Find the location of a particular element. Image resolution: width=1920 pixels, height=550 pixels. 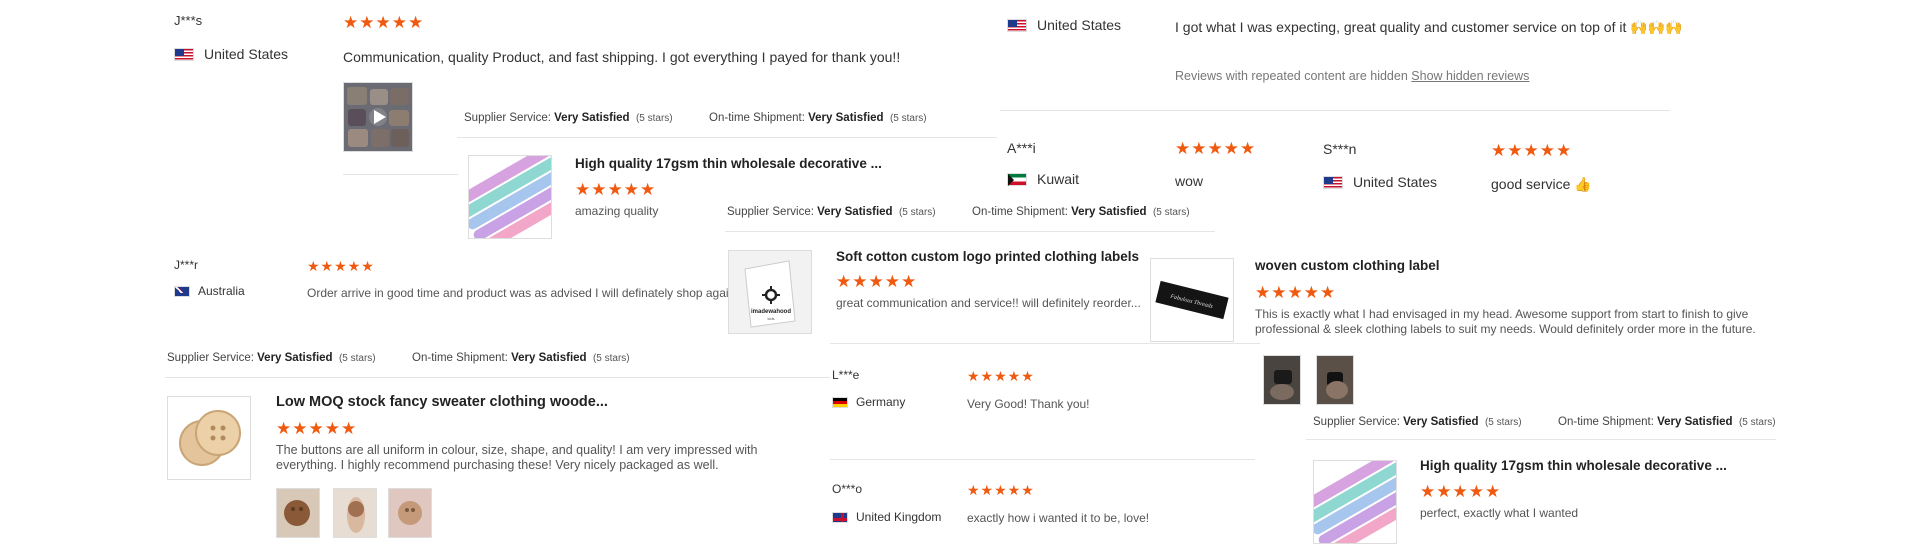

reviewer-name: J***s is located at coordinates (188, 20).